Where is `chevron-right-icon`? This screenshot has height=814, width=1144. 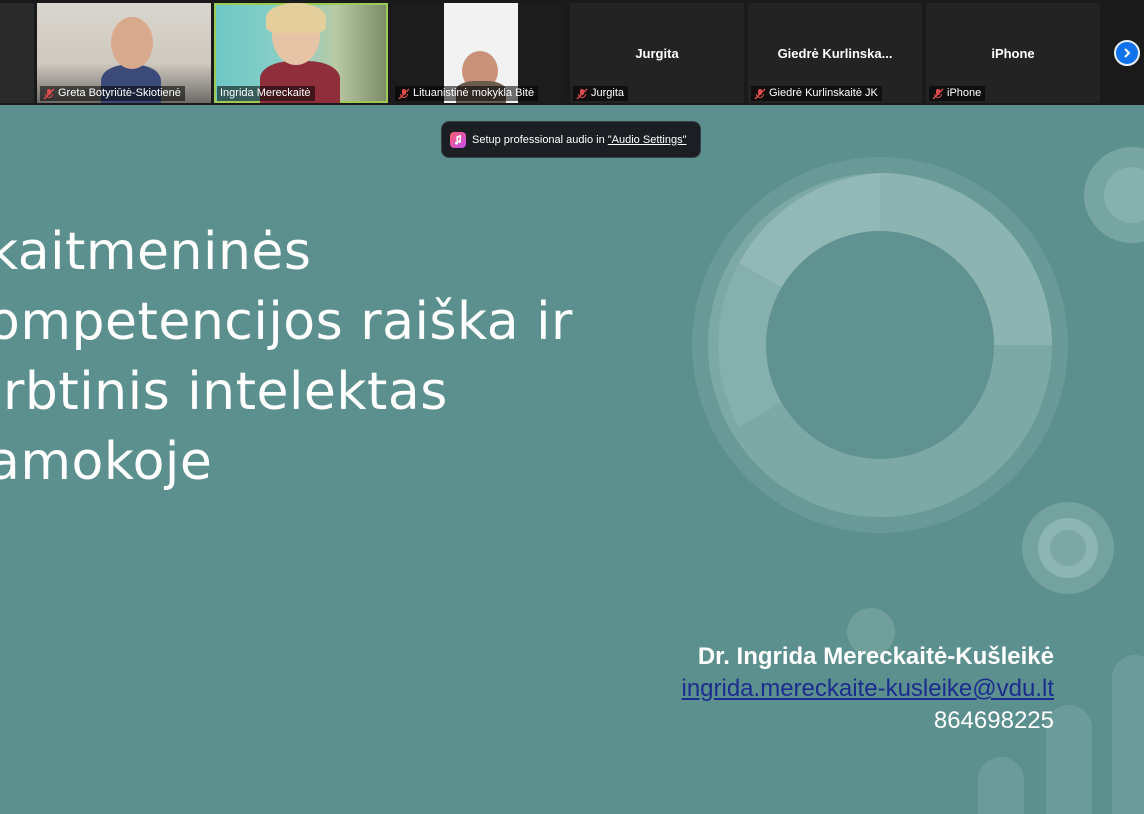
chevron-right-icon is located at coordinates (1127, 53).